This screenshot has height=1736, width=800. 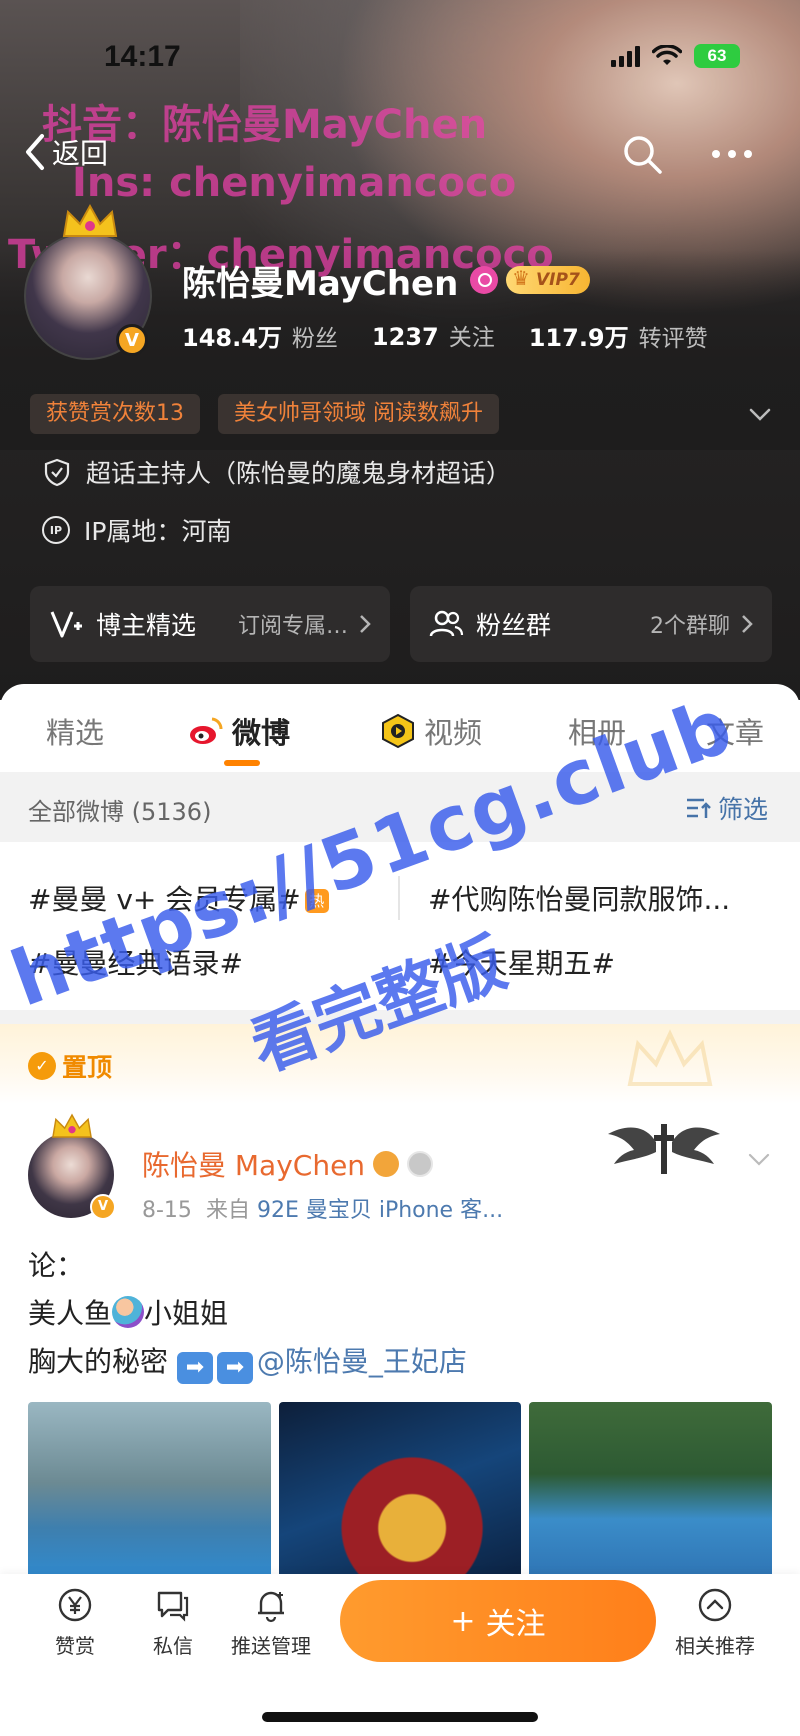 I want to click on active-tab-indicator, so click(x=242, y=763).